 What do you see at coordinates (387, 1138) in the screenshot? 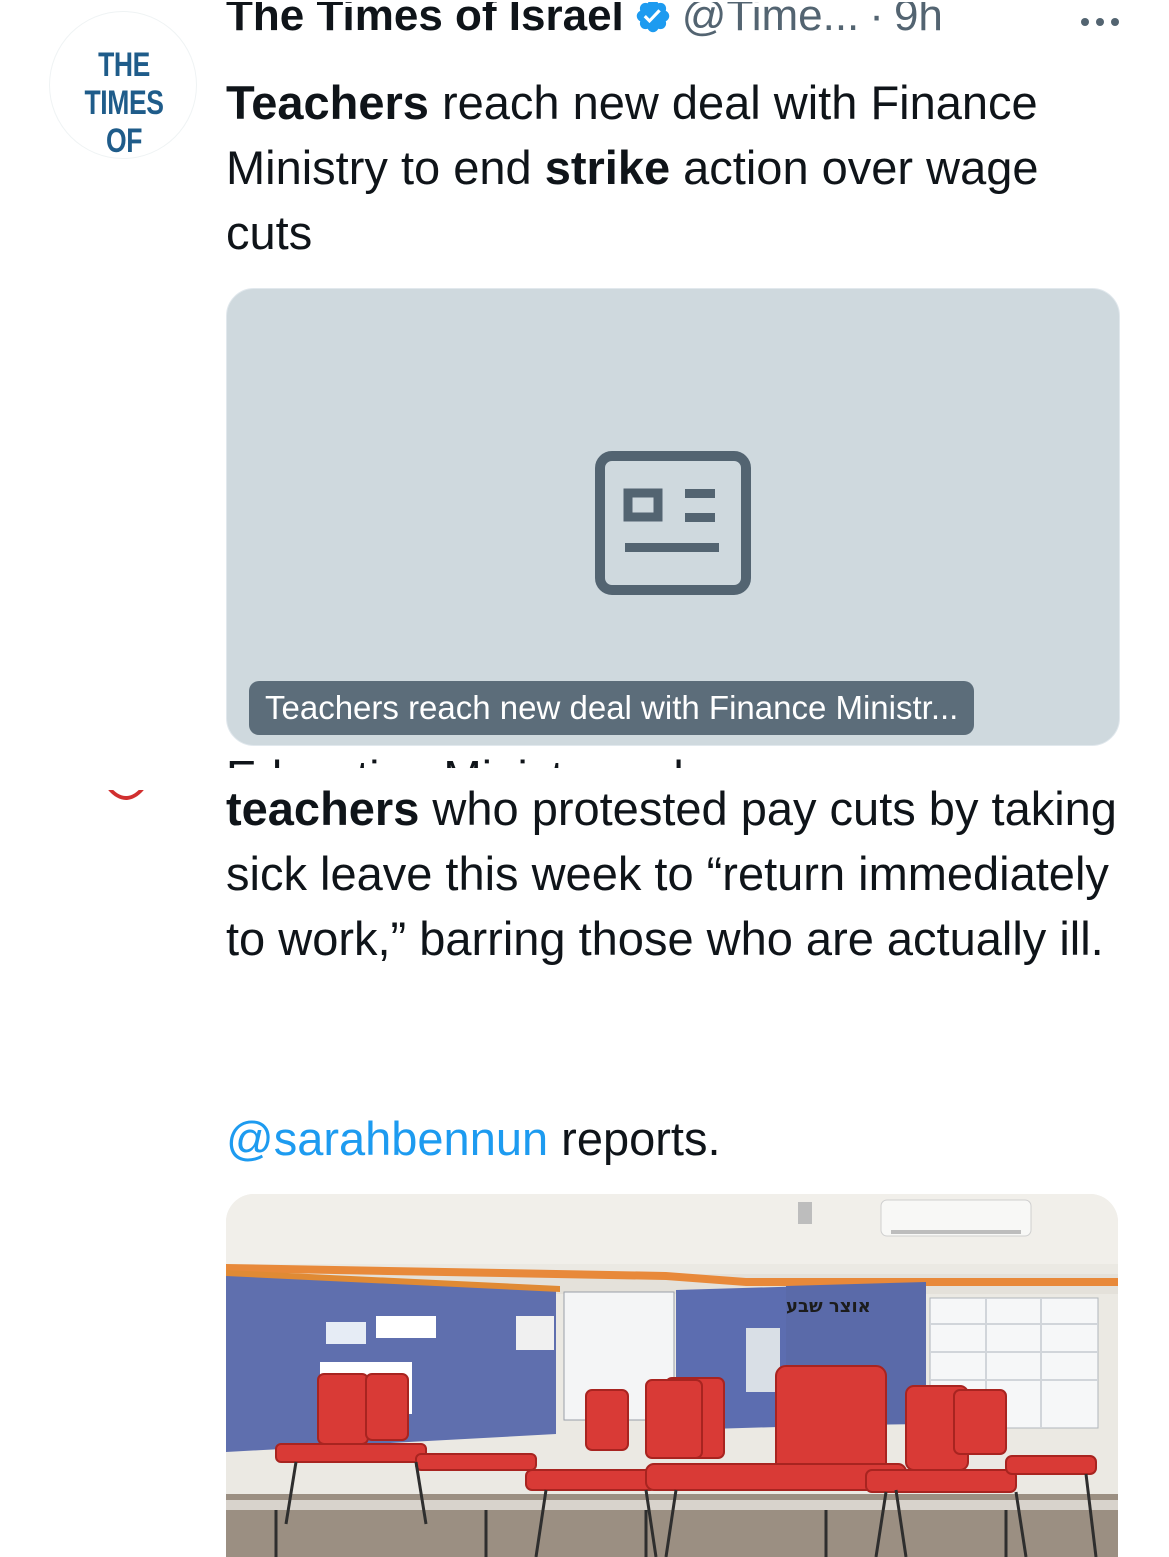
I see `mention-link: @sarahbennun` at bounding box center [387, 1138].